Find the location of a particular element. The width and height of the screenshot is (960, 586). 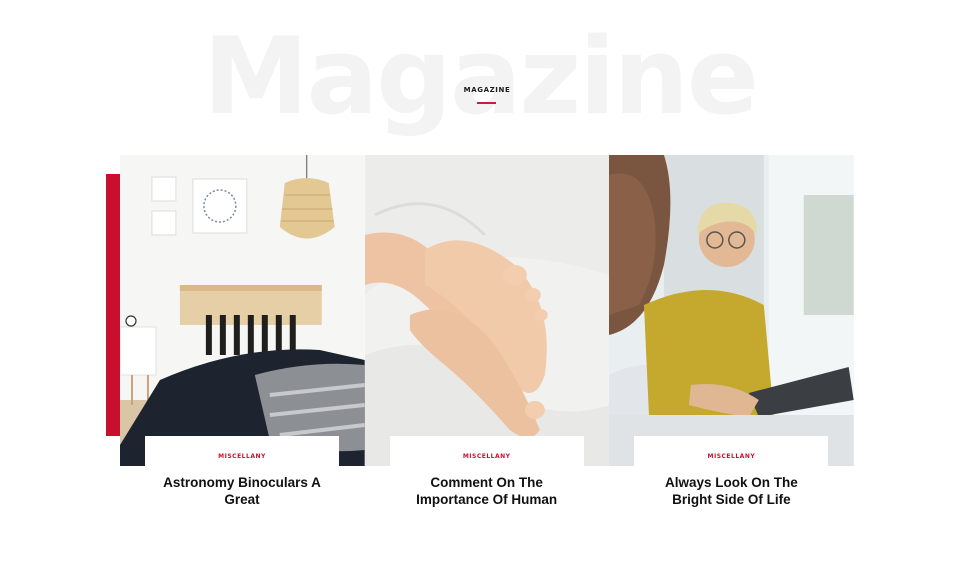

article-image-tablet is located at coordinates (732, 310).